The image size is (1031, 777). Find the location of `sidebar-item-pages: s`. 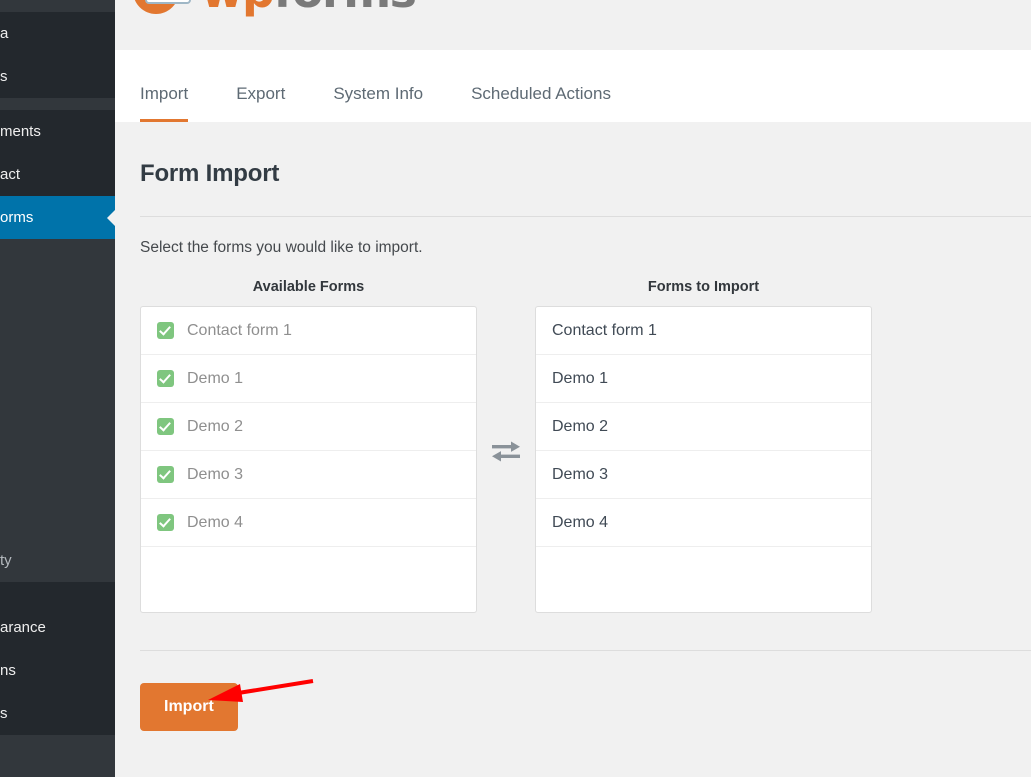

sidebar-item-pages: s is located at coordinates (57, 76).